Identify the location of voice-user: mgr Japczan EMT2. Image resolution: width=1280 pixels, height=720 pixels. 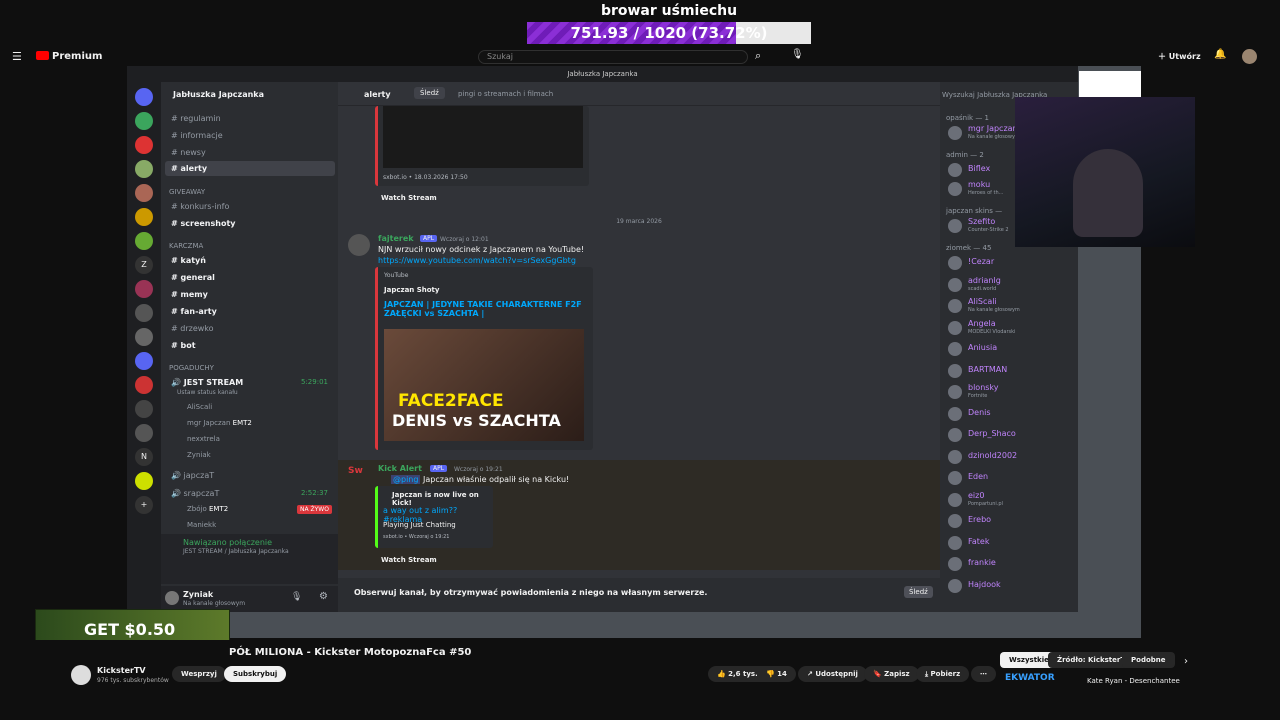
(219, 423).